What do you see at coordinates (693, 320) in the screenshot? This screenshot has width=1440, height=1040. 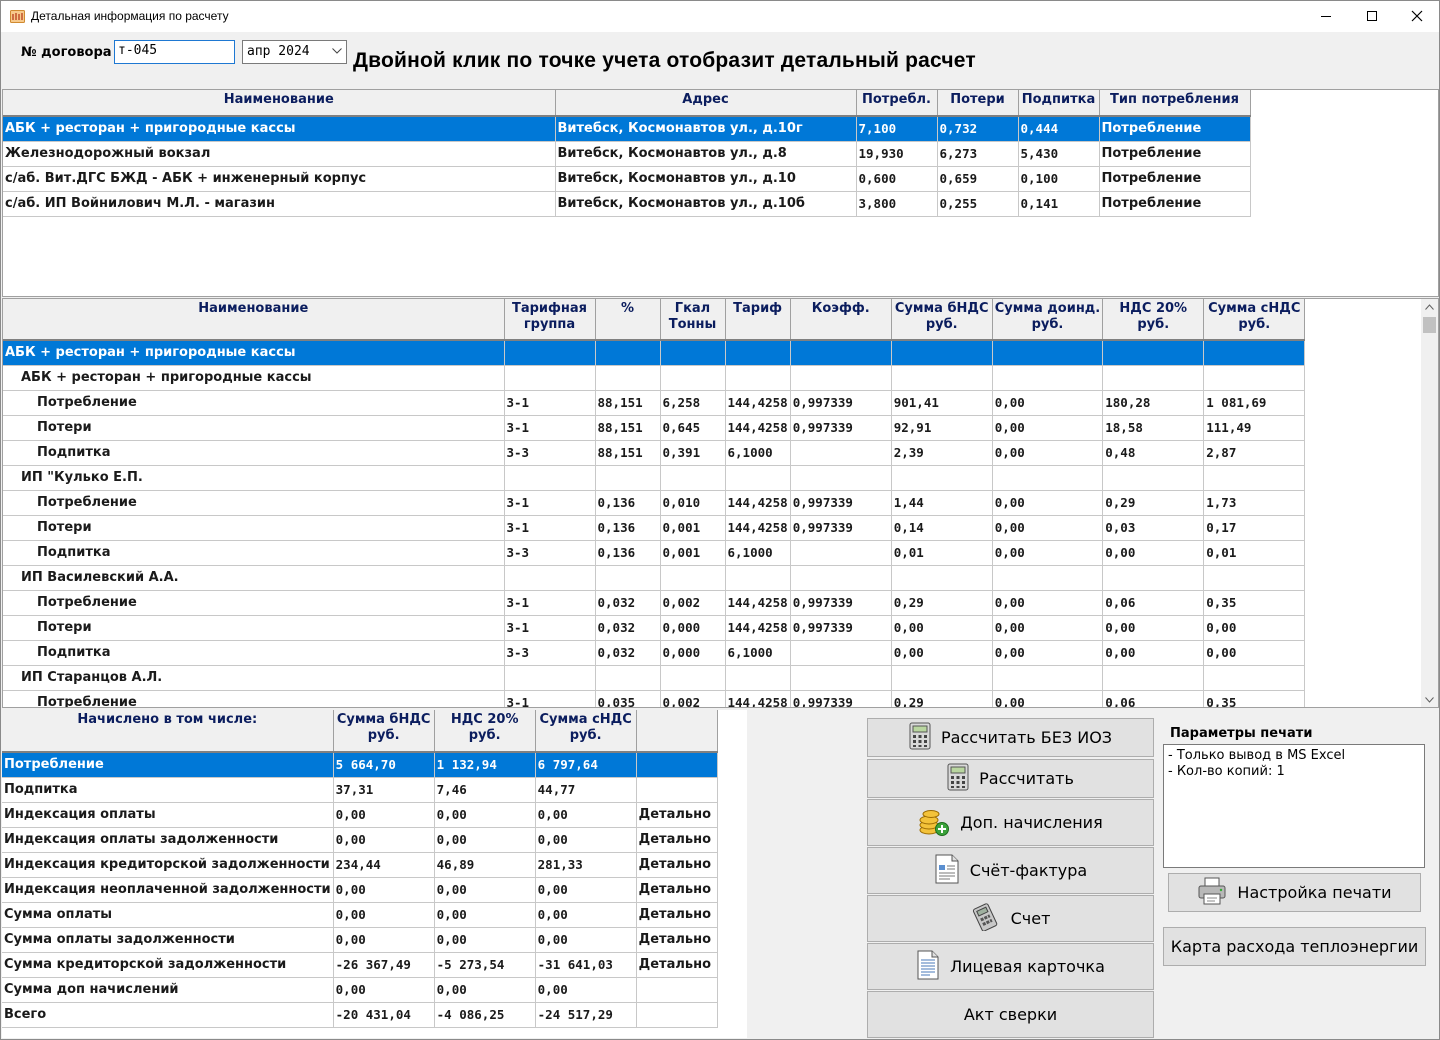 I see `detail-col-header: Гкал Тонны` at bounding box center [693, 320].